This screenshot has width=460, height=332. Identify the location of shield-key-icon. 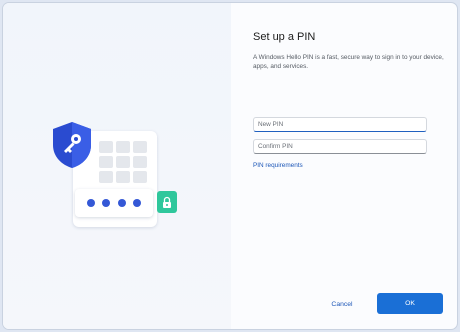
(72, 145).